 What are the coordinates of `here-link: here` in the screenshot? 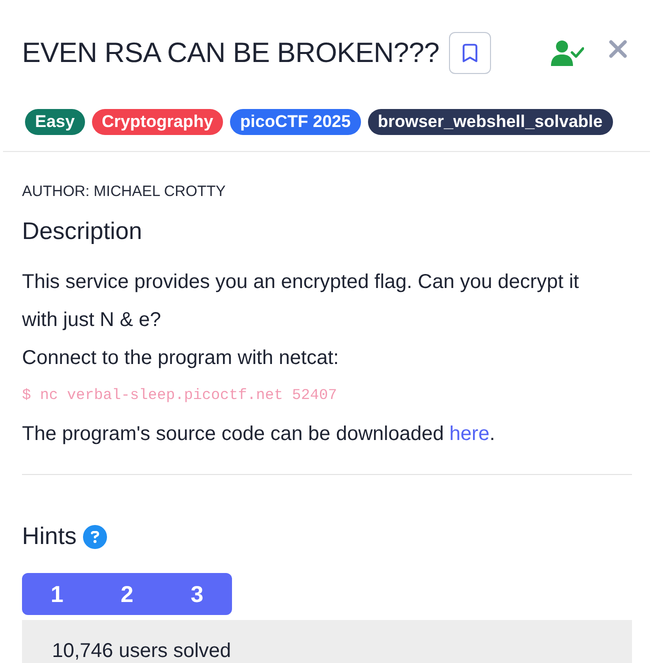 It's located at (469, 434).